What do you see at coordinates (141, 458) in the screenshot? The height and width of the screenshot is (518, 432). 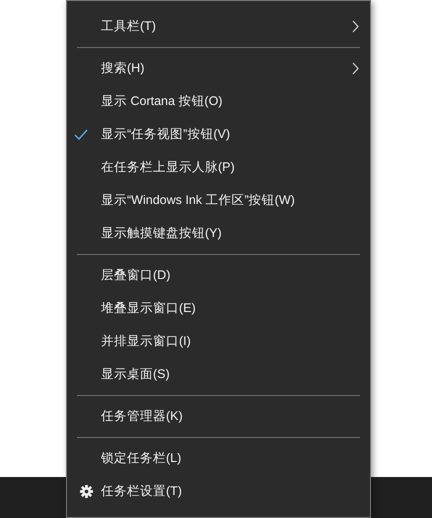 I see `menu-item: 锁定任务栏(L)` at bounding box center [141, 458].